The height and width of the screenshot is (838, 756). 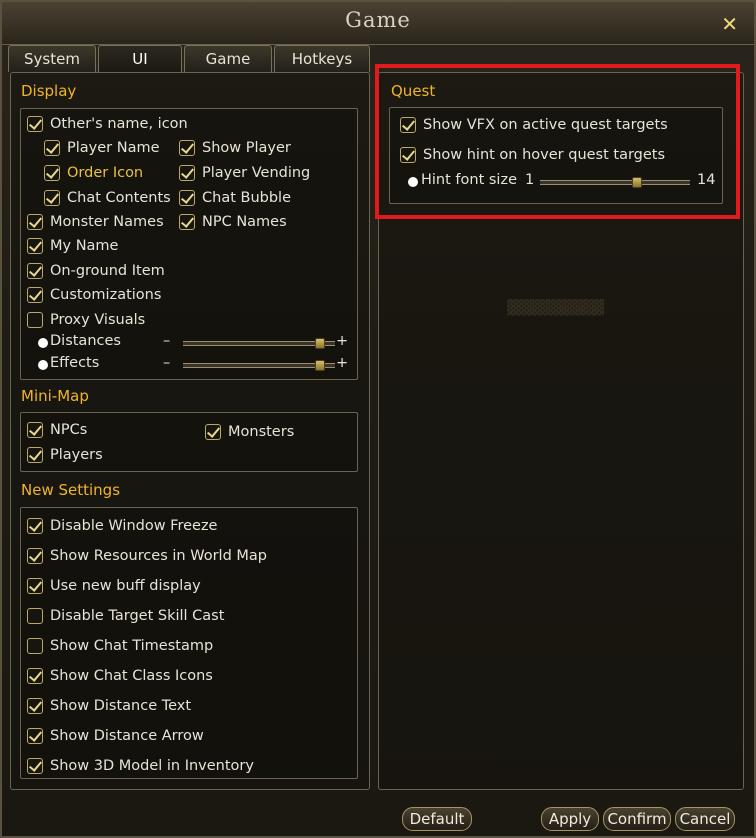 What do you see at coordinates (320, 365) in the screenshot?
I see `effects-slider-thumb` at bounding box center [320, 365].